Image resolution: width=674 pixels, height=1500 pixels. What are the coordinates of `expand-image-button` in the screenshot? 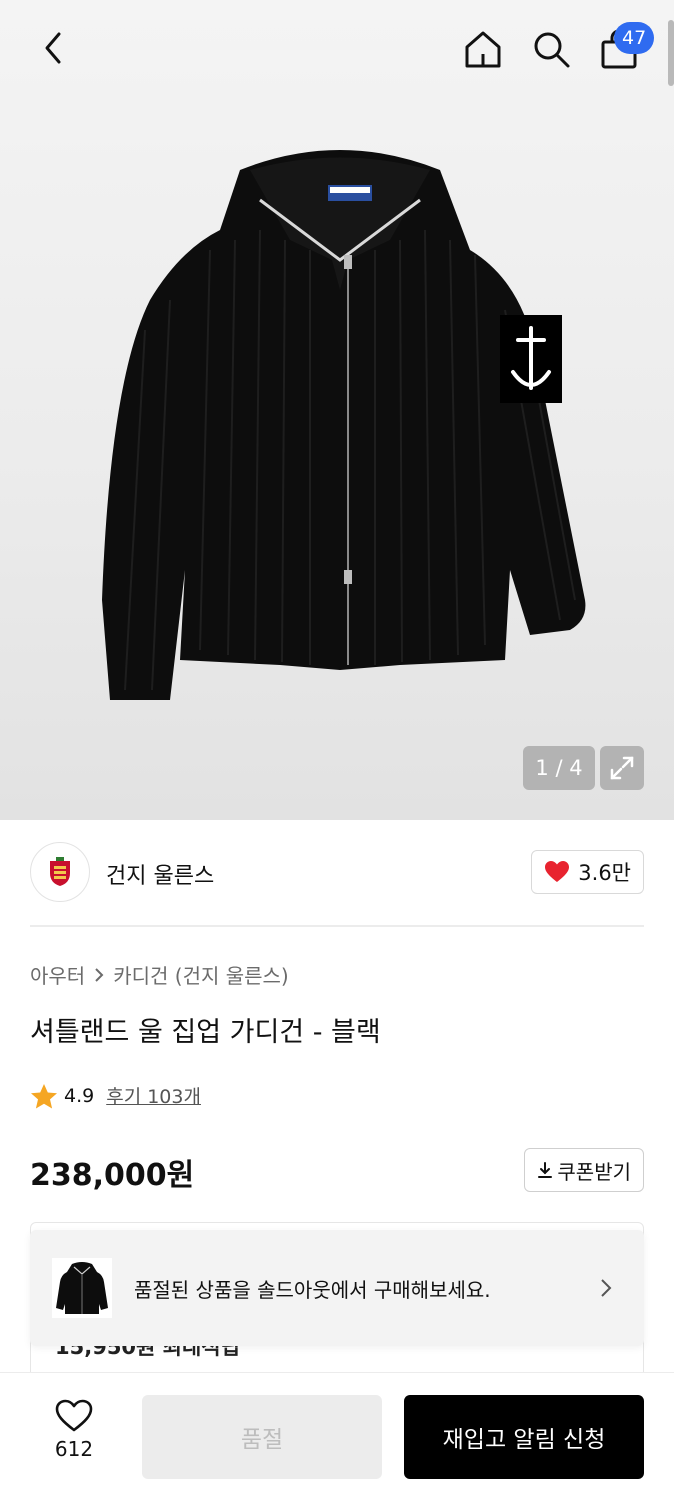 It's located at (622, 768).